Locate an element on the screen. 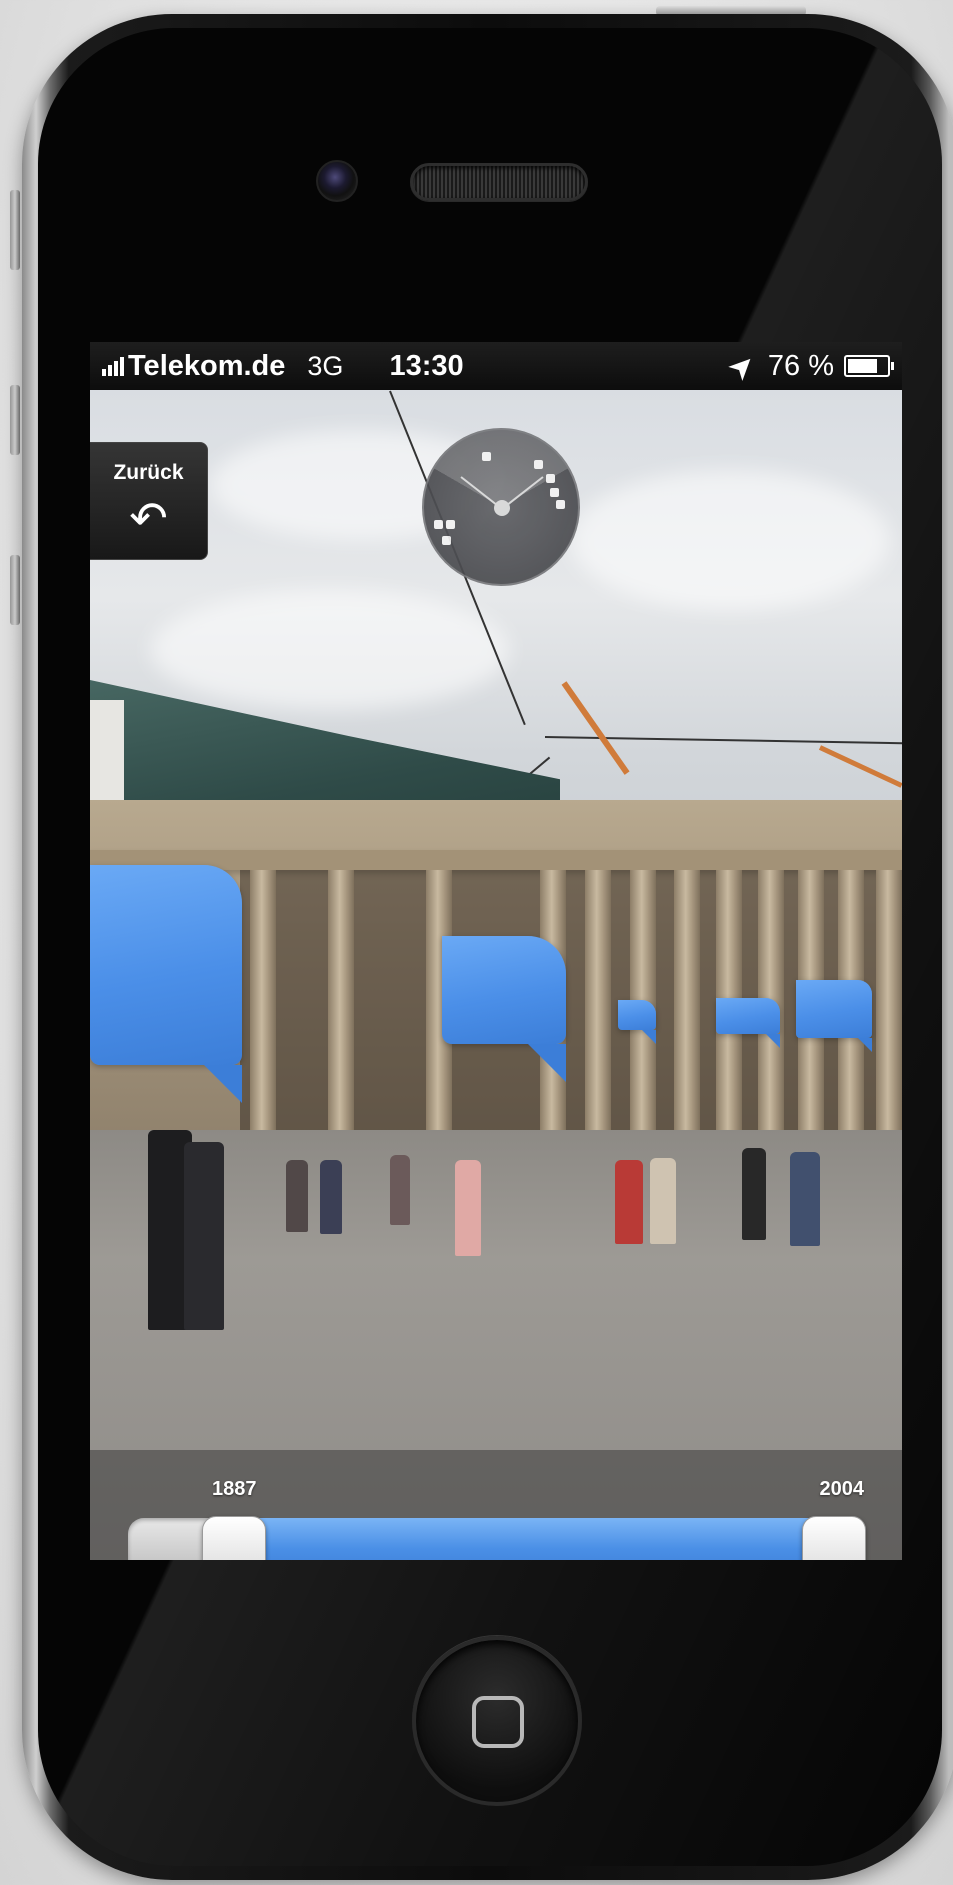 The width and height of the screenshot is (953, 1885). network-type: 3G is located at coordinates (325, 365).